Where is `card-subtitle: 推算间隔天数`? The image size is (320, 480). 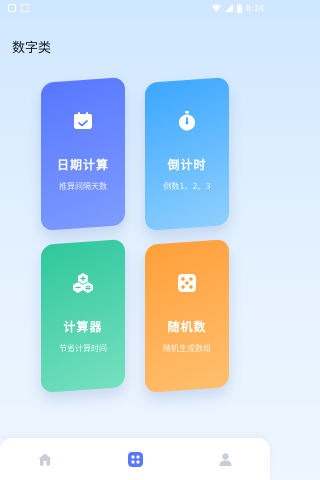
card-subtitle: 推算间隔天数 is located at coordinates (83, 186).